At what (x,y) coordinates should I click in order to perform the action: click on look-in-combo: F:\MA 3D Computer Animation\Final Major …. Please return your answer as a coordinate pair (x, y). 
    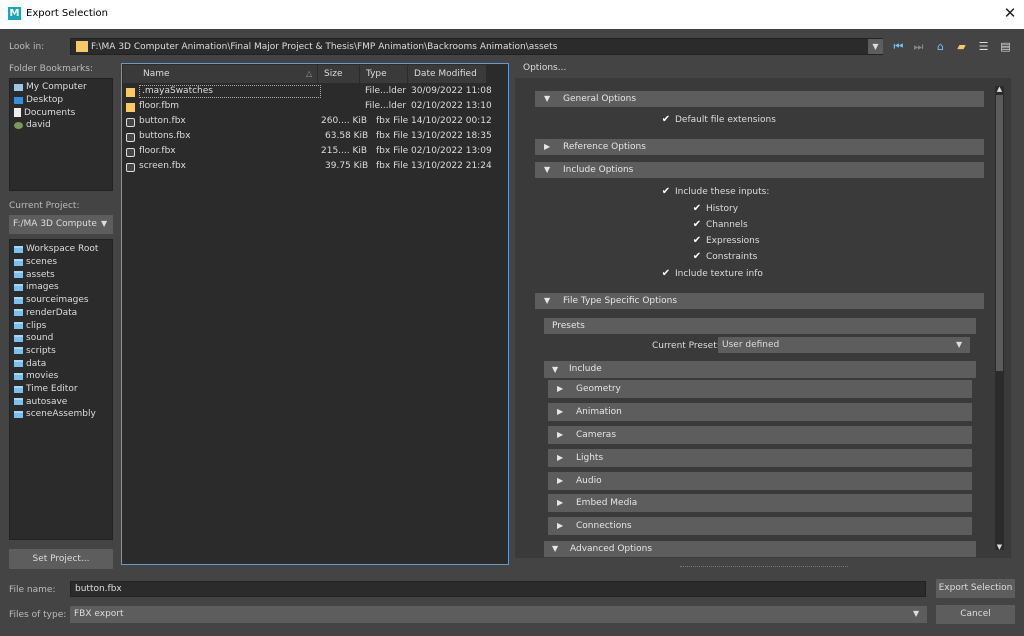
    Looking at the image, I should click on (476, 46).